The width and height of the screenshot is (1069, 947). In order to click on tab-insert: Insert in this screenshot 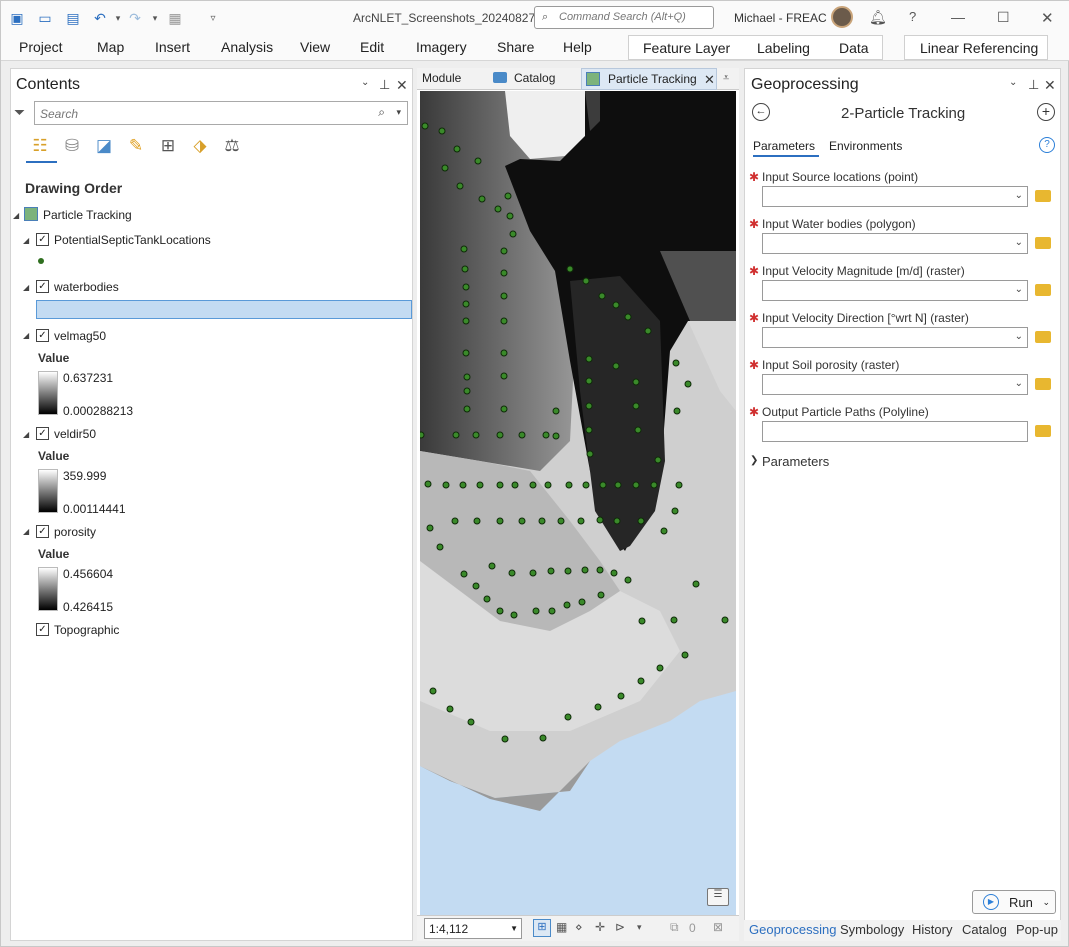, I will do `click(172, 47)`.